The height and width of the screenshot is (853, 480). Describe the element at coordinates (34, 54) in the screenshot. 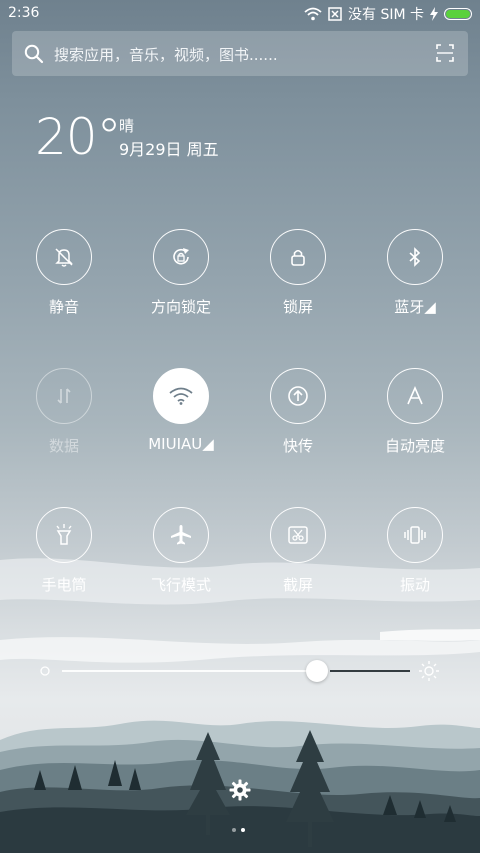

I see `search-icon` at that location.